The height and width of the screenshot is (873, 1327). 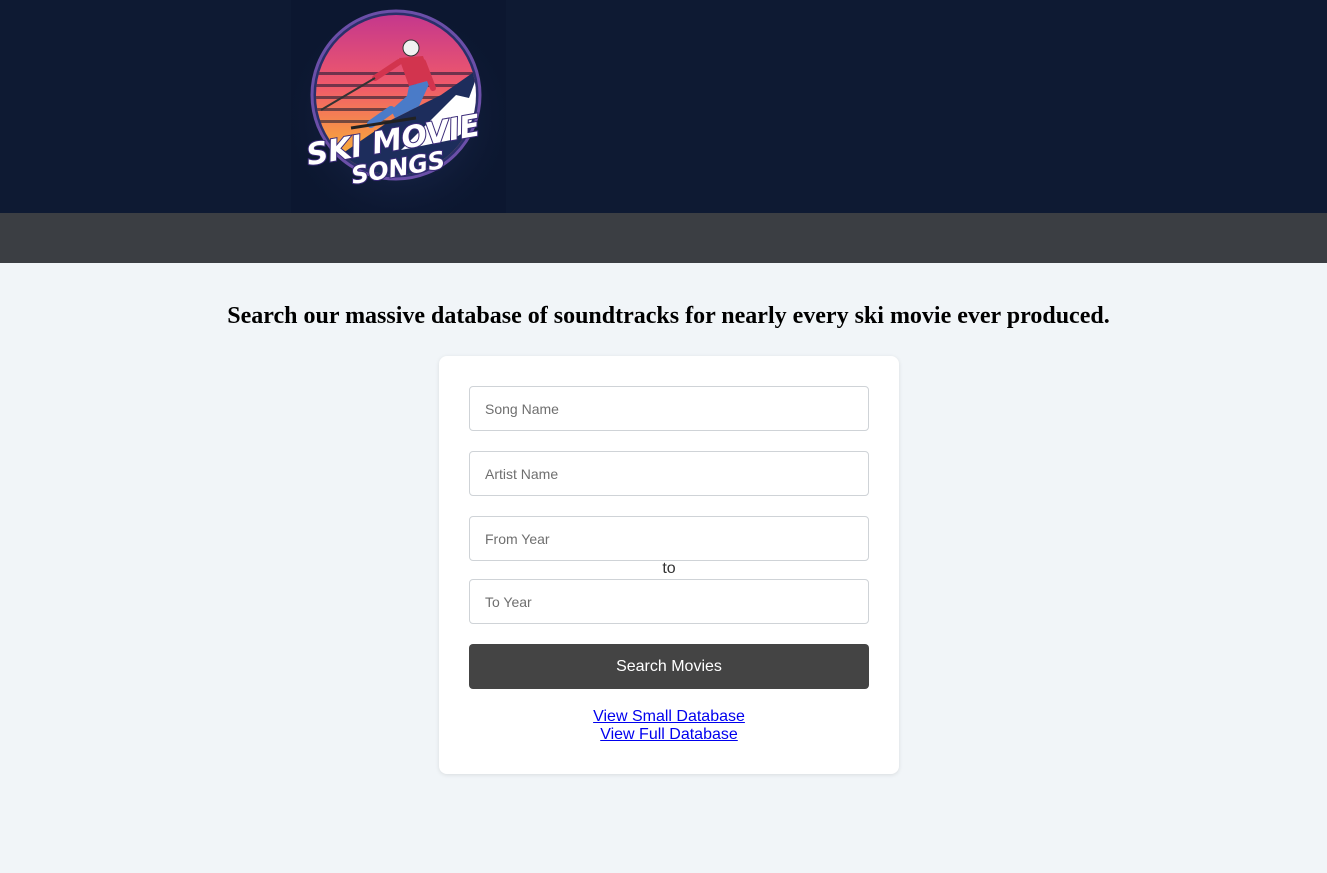 What do you see at coordinates (669, 601) in the screenshot?
I see `to-year-input` at bounding box center [669, 601].